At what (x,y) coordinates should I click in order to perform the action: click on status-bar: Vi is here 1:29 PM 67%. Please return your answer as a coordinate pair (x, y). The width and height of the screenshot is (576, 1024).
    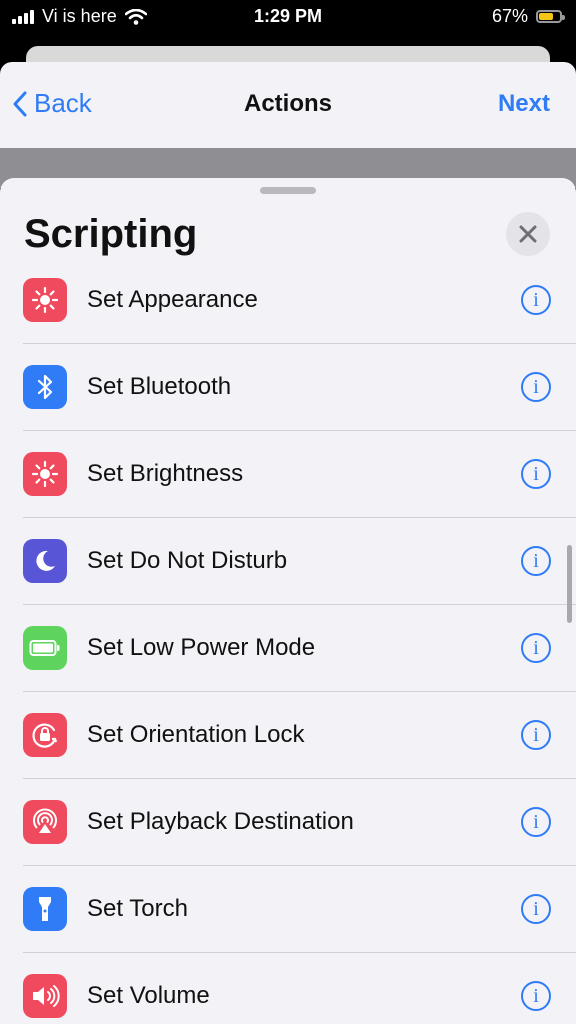
    Looking at the image, I should click on (288, 17).